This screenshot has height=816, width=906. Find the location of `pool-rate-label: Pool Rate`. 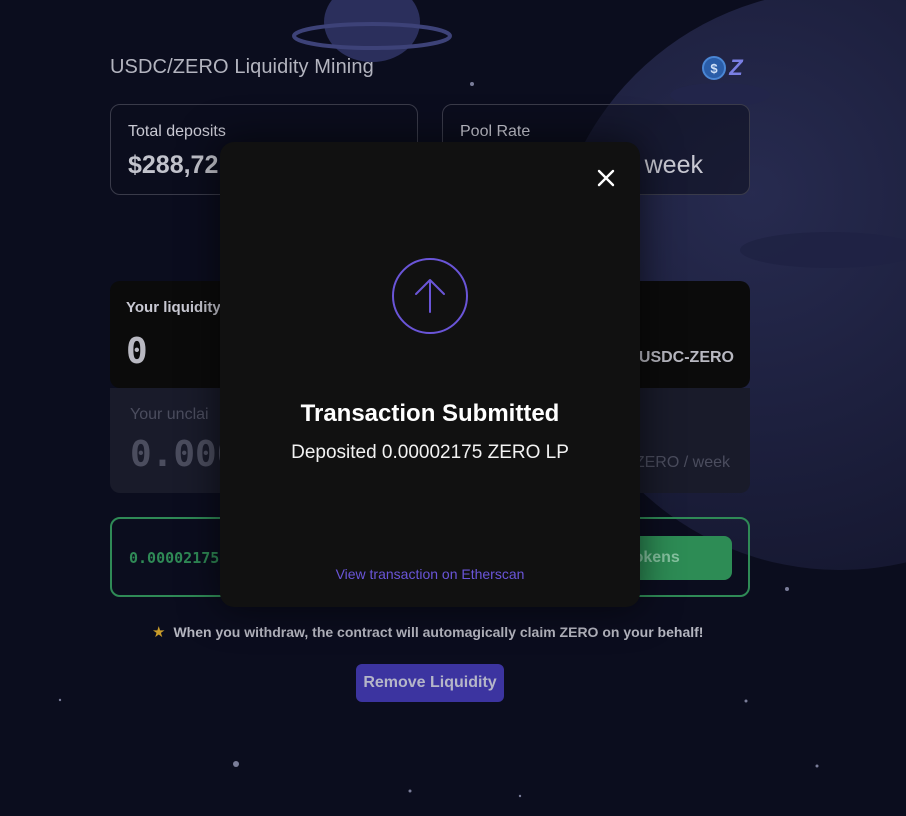

pool-rate-label: Pool Rate is located at coordinates (495, 131).